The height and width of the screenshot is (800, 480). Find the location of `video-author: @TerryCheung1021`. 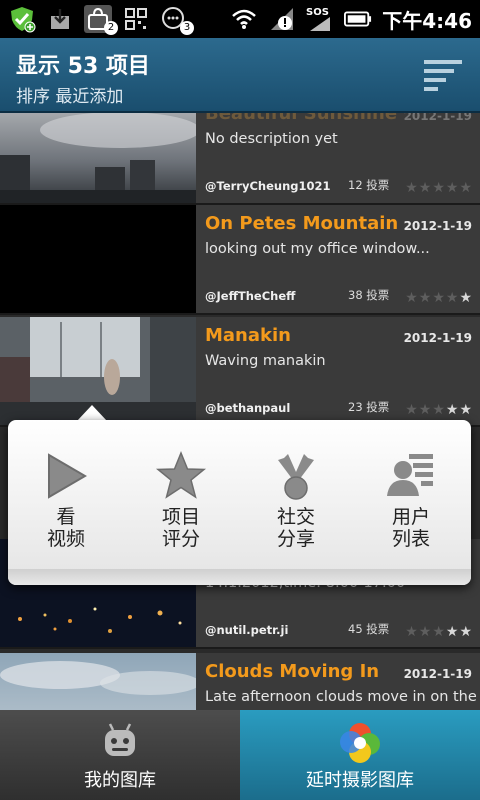

video-author: @TerryCheung1021 is located at coordinates (268, 186).